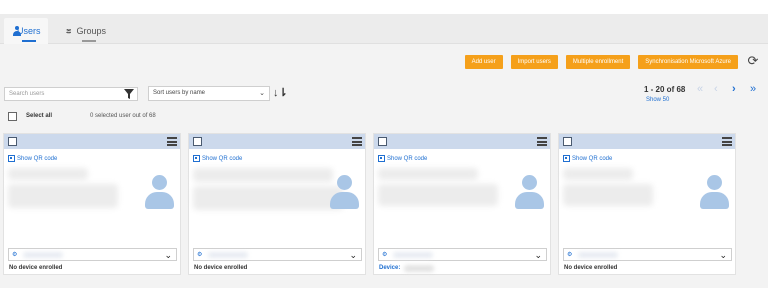  Describe the element at coordinates (419, 268) in the screenshot. I see `redacted-device-name` at that location.